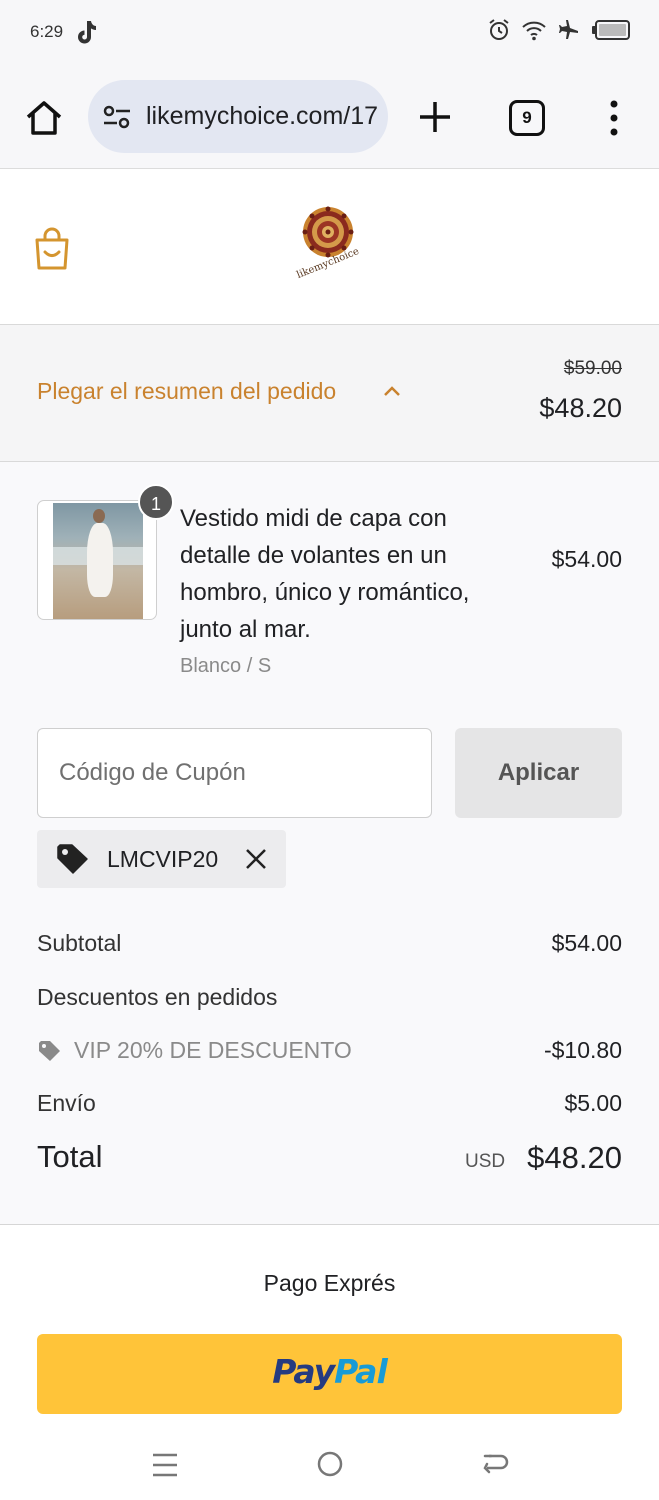 The image size is (659, 1500). Describe the element at coordinates (70, 1156) in the screenshot. I see `total-label: Total` at that location.